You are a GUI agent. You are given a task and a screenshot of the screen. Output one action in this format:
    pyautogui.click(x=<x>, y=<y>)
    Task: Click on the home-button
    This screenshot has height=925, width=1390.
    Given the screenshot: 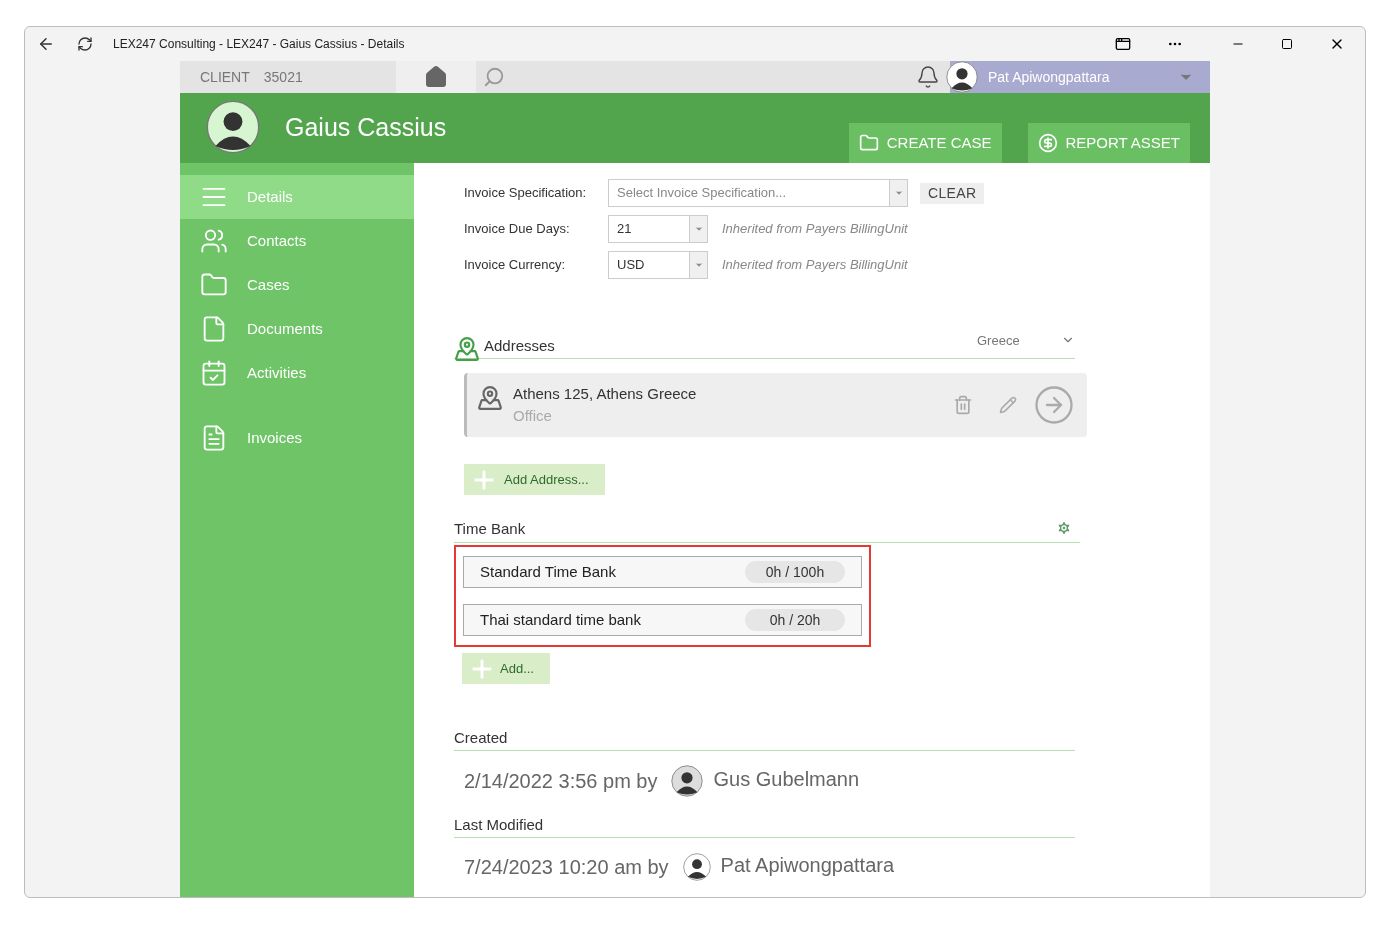 What is the action you would take?
    pyautogui.click(x=436, y=77)
    